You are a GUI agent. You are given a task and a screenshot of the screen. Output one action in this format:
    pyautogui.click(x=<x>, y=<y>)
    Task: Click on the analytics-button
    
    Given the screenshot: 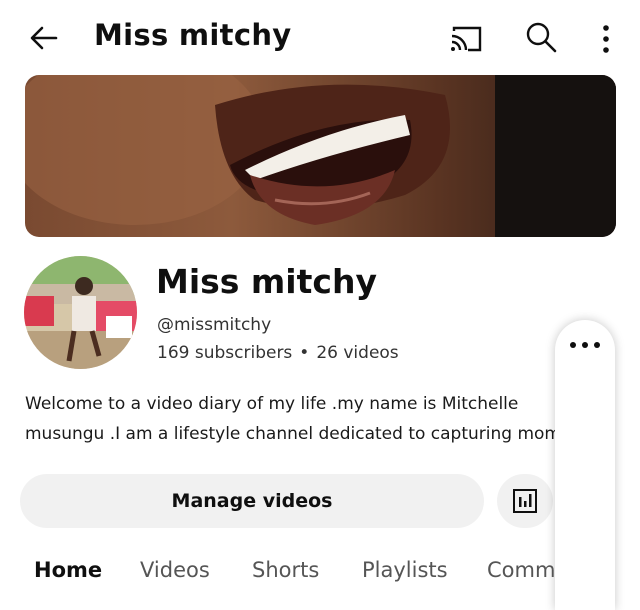 What is the action you would take?
    pyautogui.click(x=525, y=501)
    